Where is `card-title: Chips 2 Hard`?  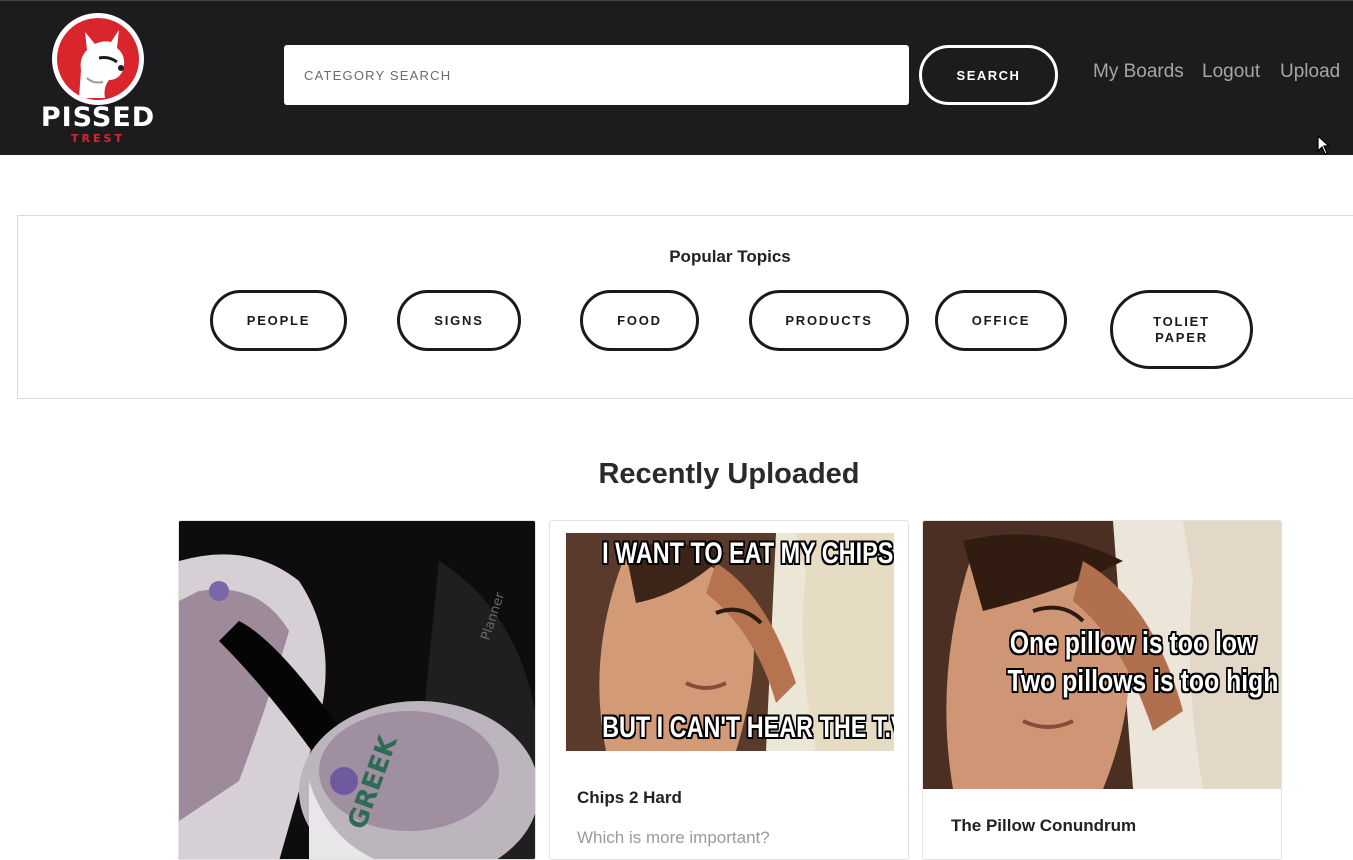 card-title: Chips 2 Hard is located at coordinates (629, 797).